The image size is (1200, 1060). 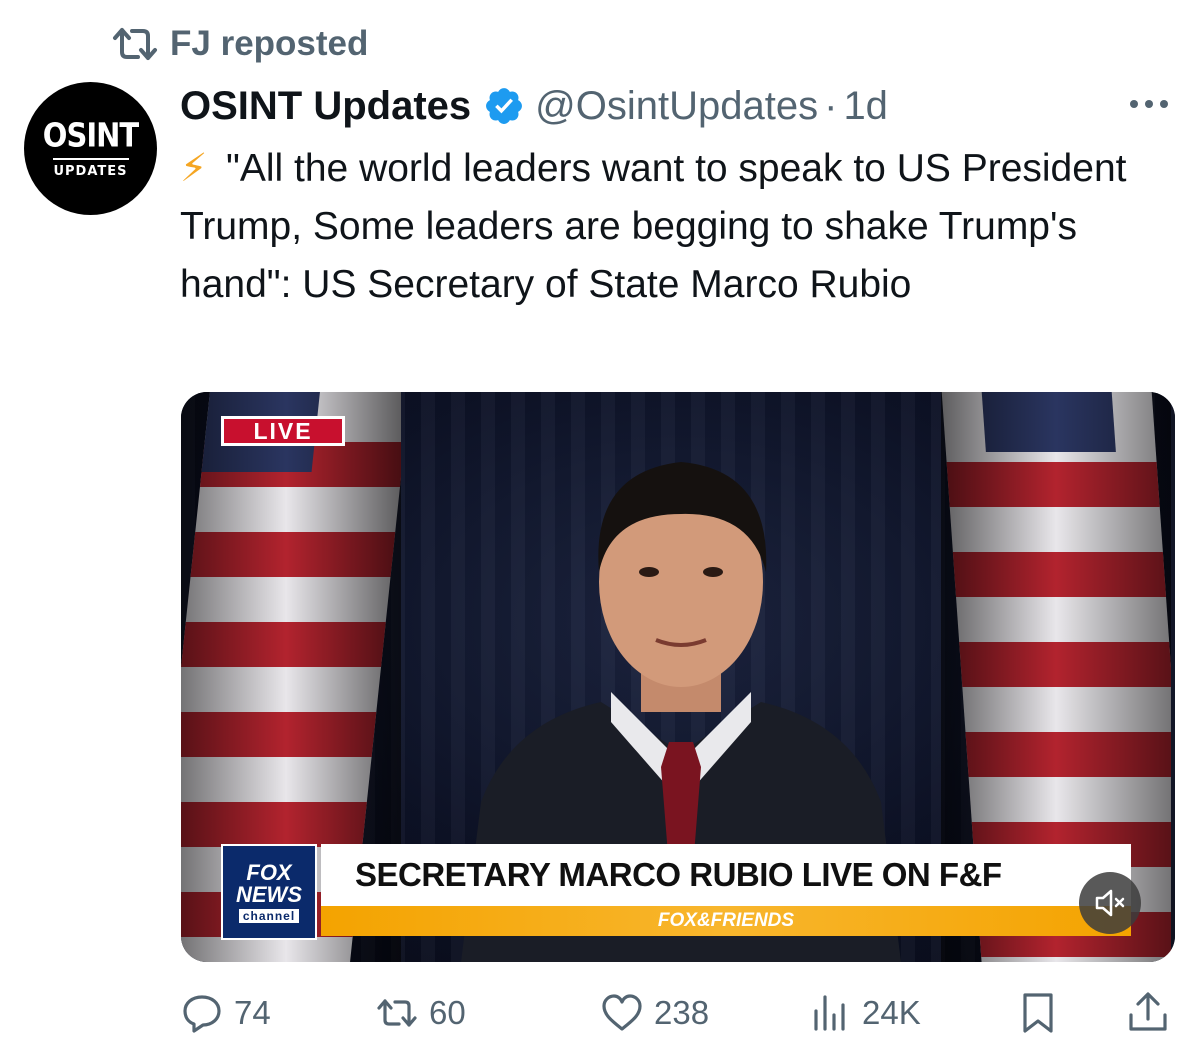 What do you see at coordinates (420, 1013) in the screenshot?
I see `repost-button: 60` at bounding box center [420, 1013].